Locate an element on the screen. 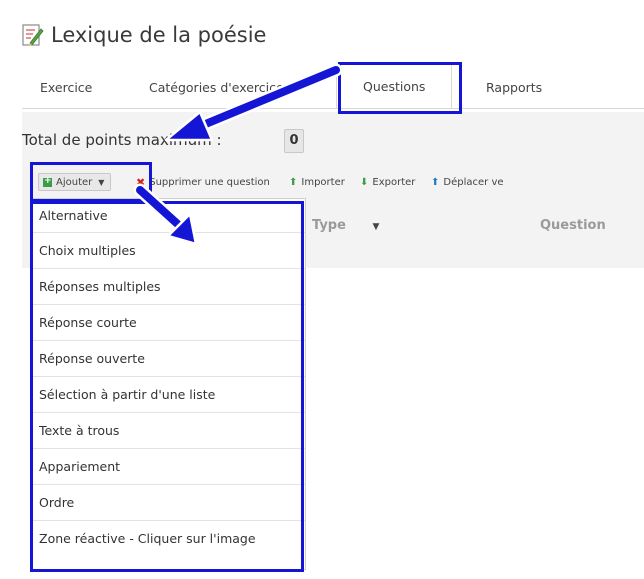  tab-exercice: Exercice is located at coordinates (66, 87).